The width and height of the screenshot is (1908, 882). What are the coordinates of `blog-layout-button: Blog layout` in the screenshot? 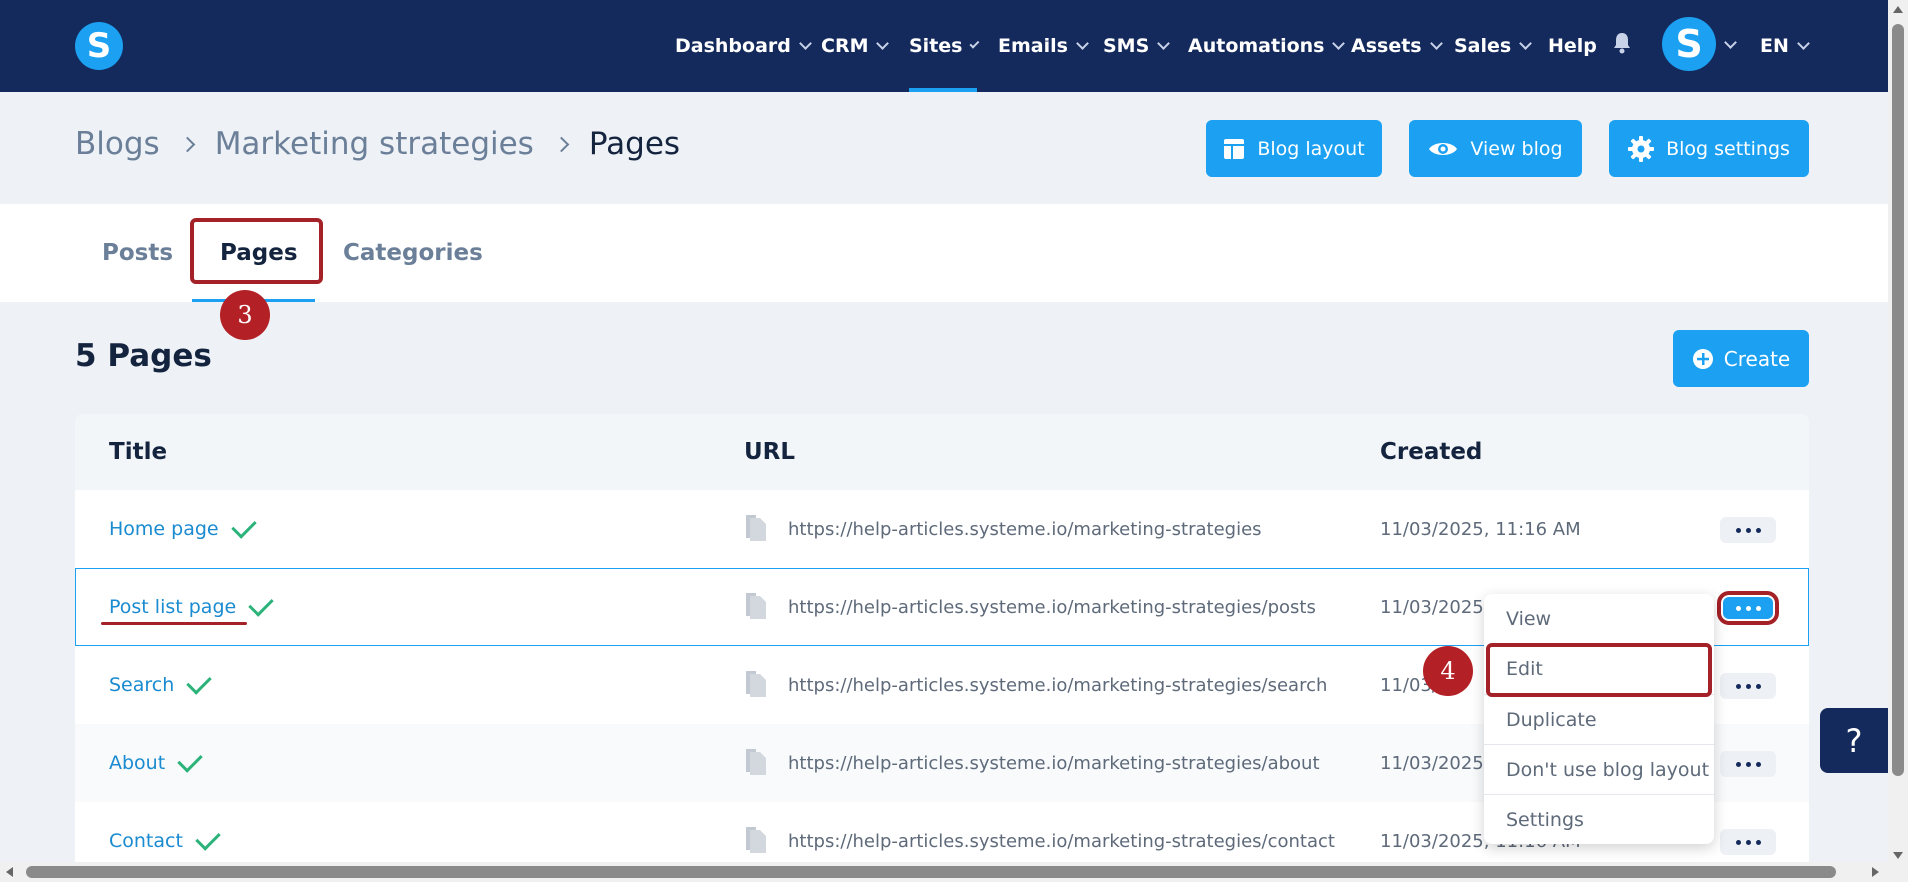 It's located at (1294, 148).